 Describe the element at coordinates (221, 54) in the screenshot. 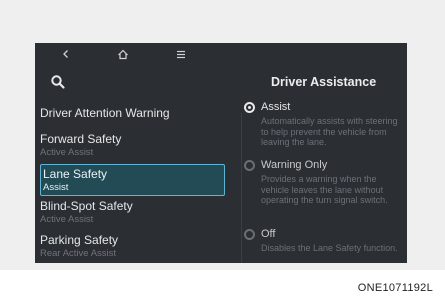

I see `top-bar` at that location.